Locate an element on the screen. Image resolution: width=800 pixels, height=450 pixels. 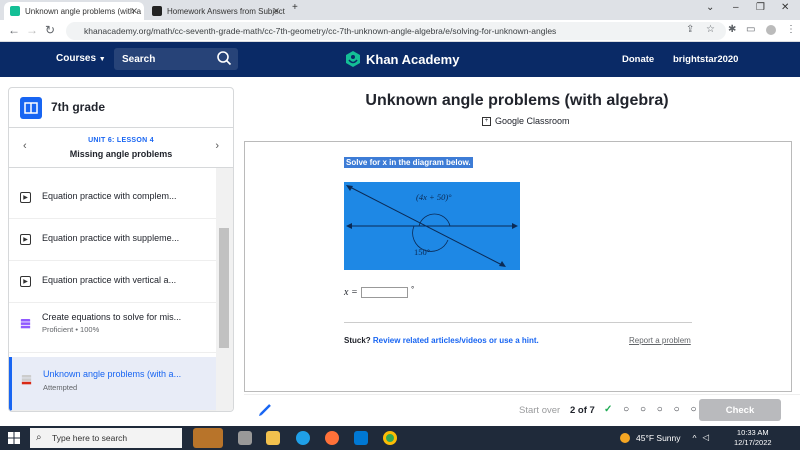
chevron-down-icon: ▼ is located at coordinates (102, 59).